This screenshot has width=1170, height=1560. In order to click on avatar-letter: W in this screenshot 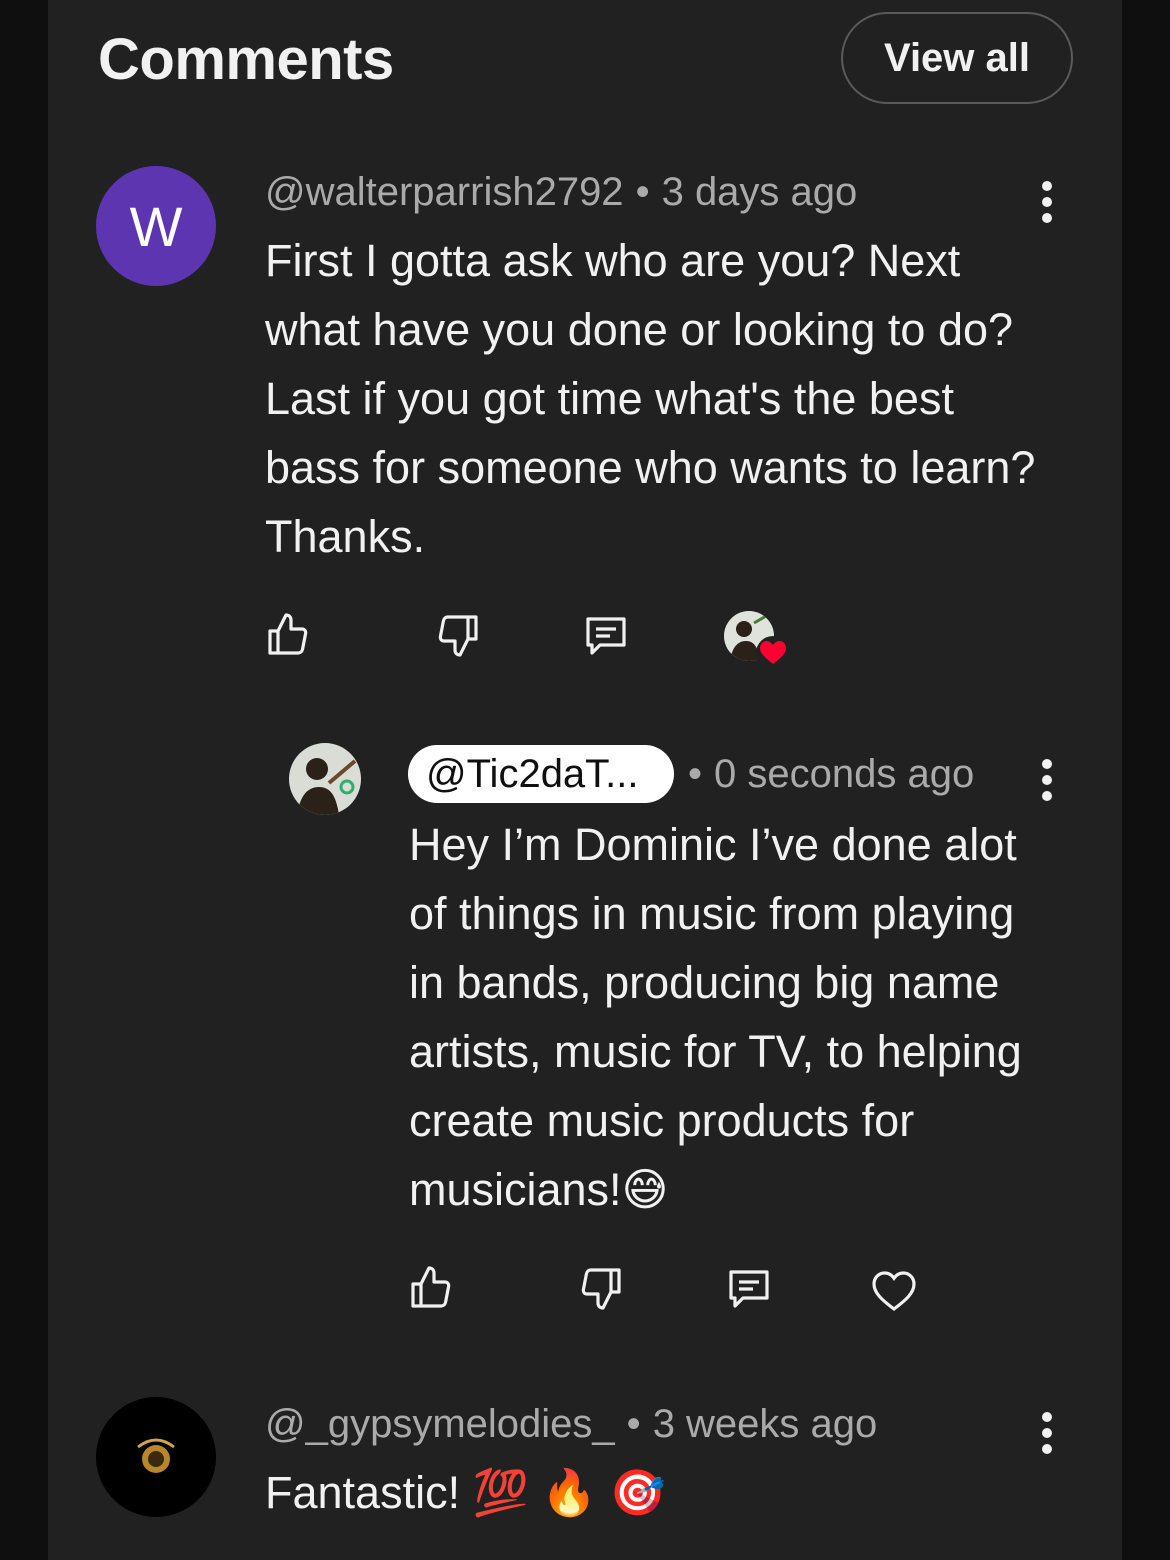, I will do `click(156, 226)`.